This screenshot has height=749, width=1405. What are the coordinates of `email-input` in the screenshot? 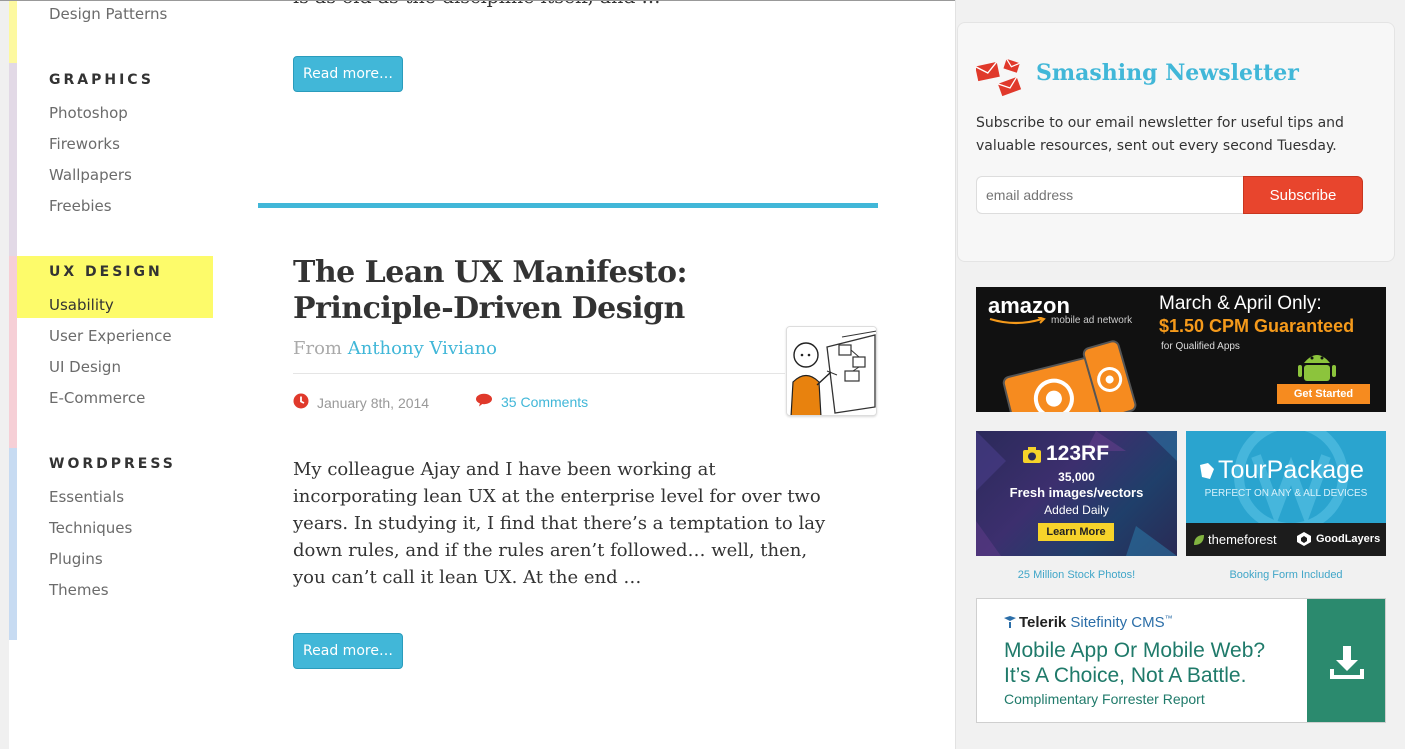 It's located at (1110, 195).